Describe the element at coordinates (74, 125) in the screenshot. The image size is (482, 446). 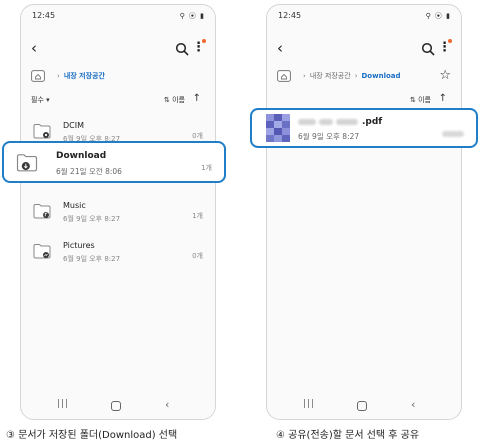
I see `folder-name: DCIM` at that location.